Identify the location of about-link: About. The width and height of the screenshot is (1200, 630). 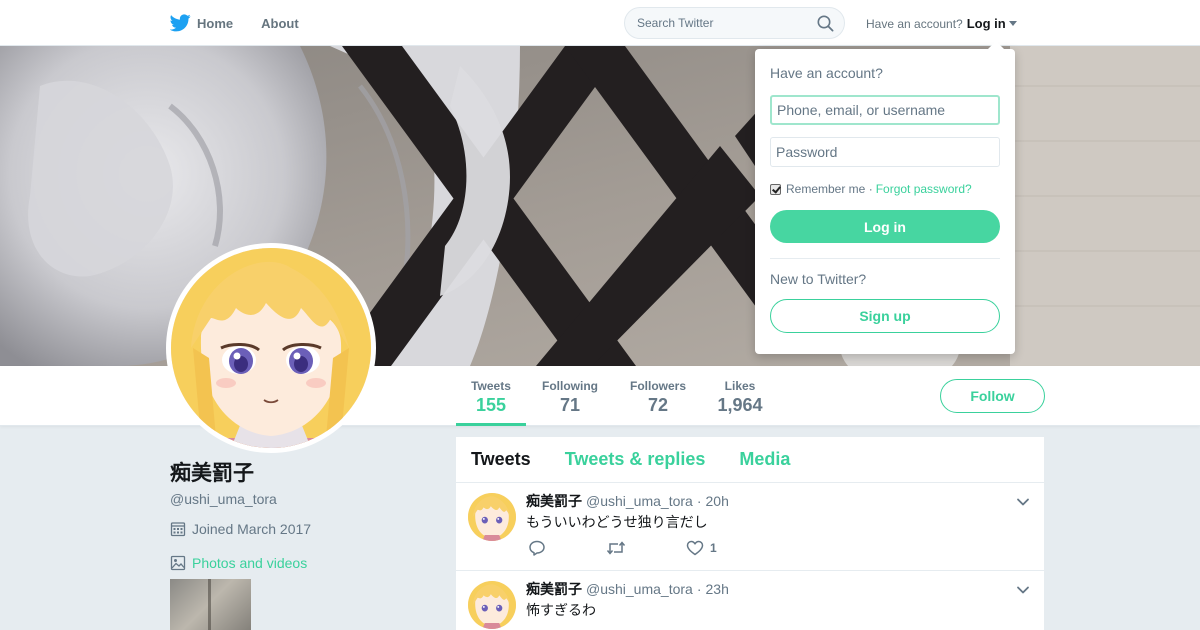
(280, 23).